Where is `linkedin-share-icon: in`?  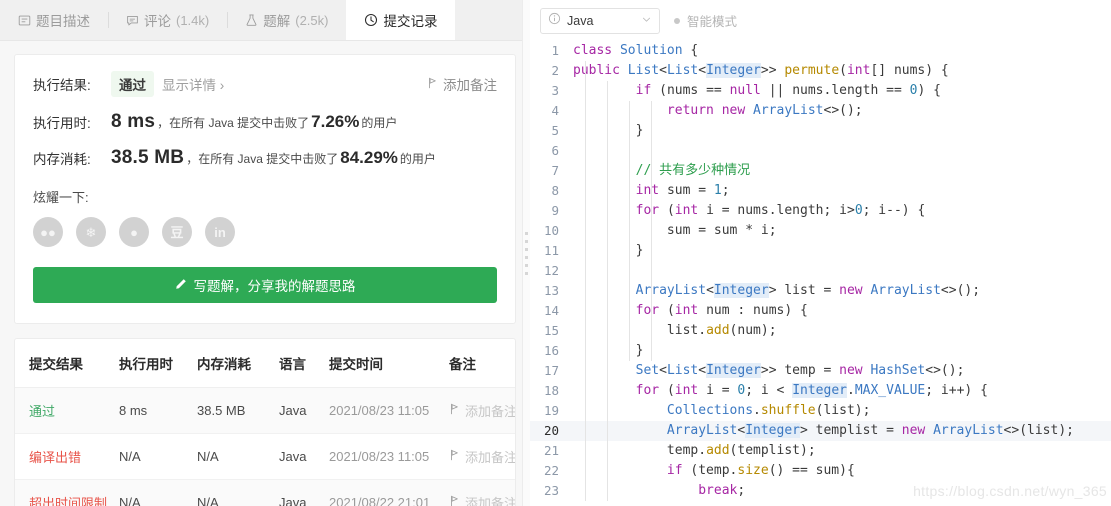
linkedin-share-icon: in is located at coordinates (220, 232).